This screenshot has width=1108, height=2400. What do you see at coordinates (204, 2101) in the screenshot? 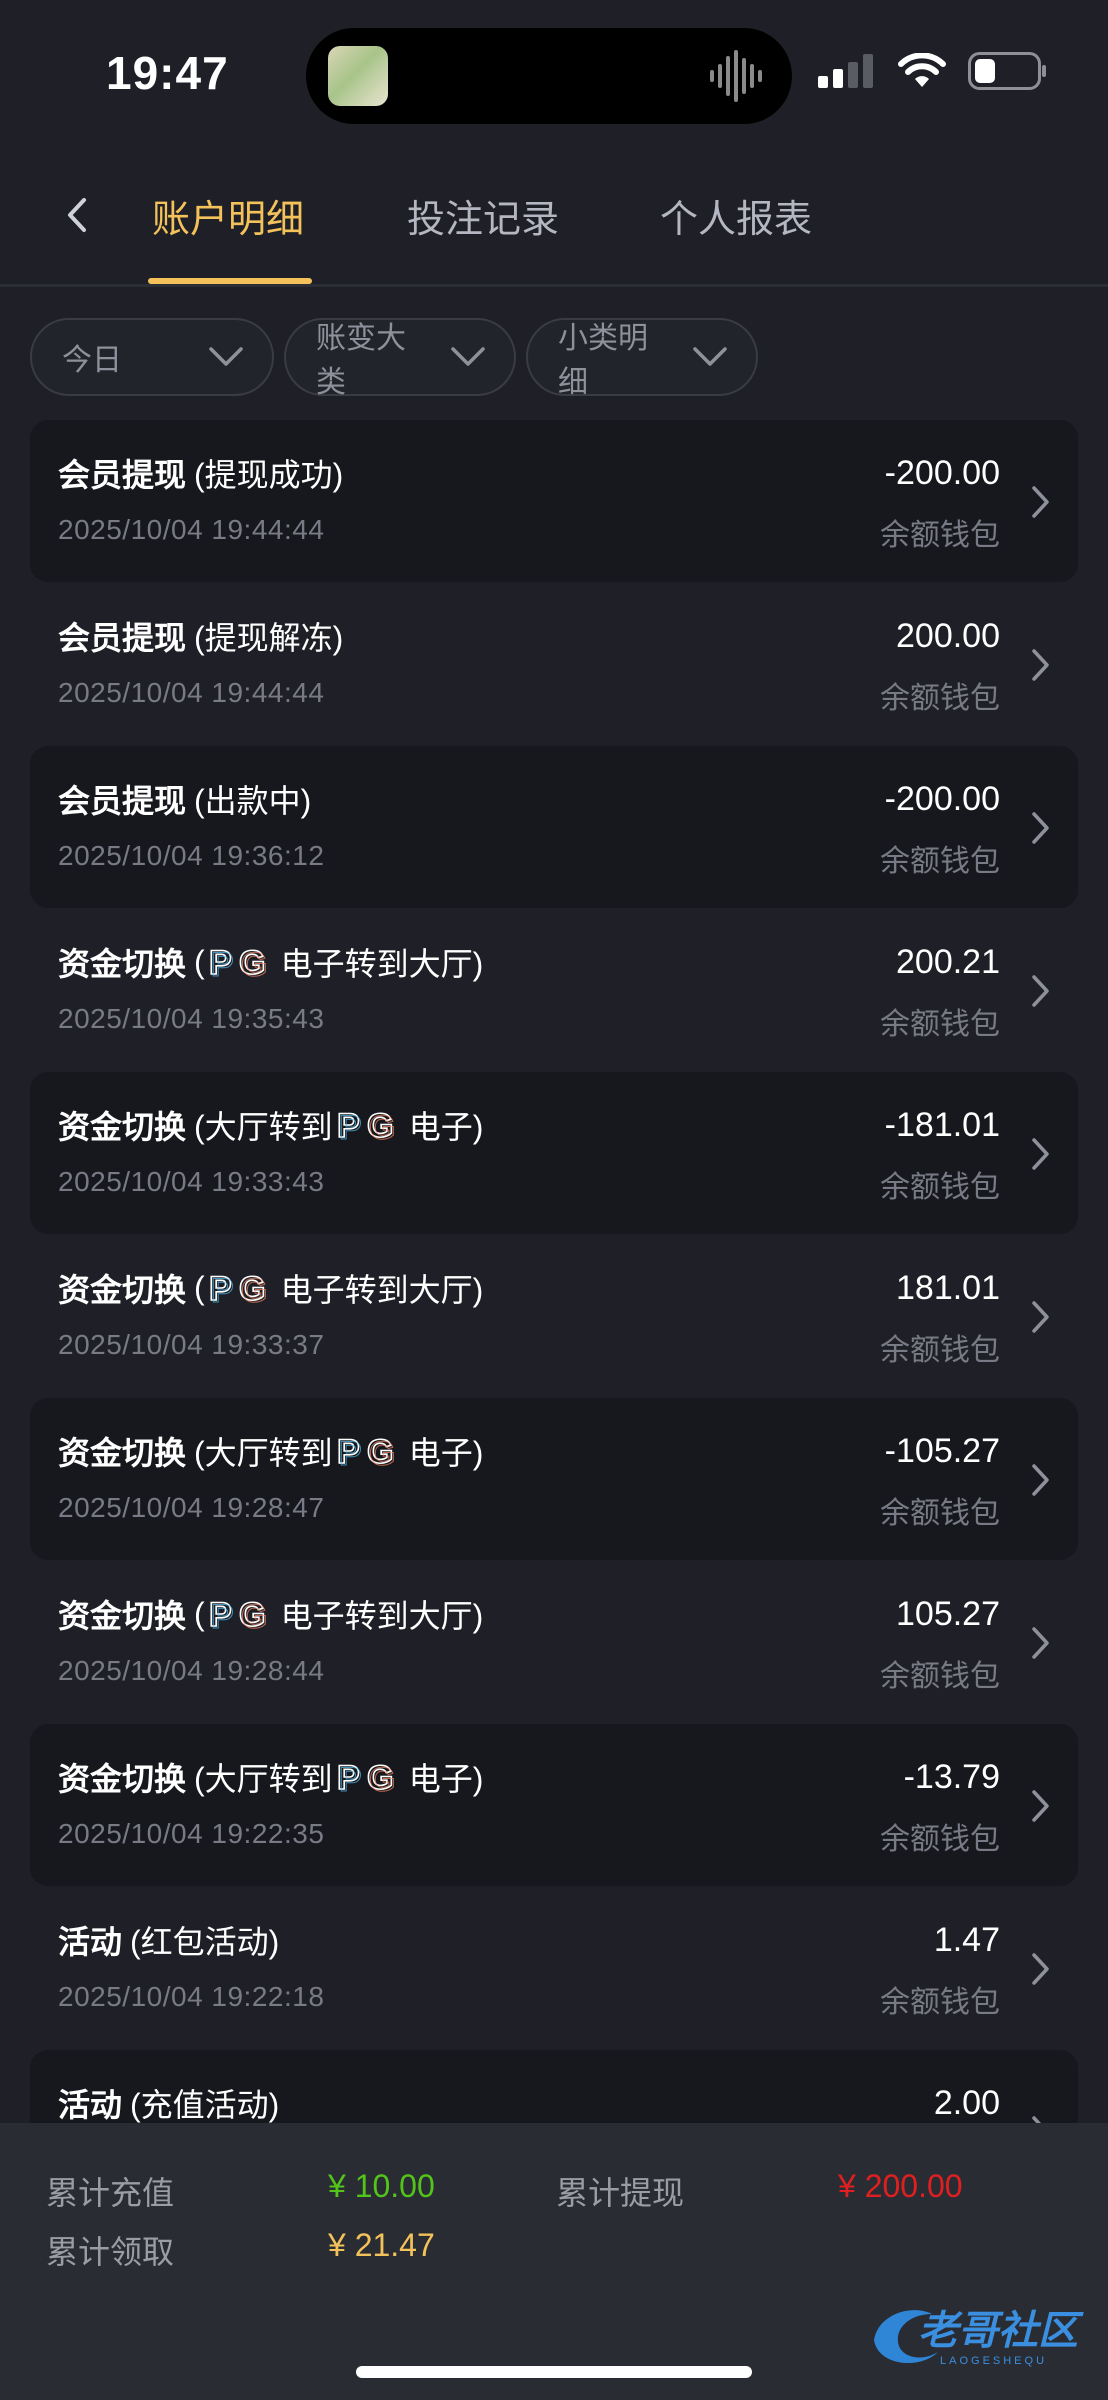
I see `record-detail: (充值活动)` at bounding box center [204, 2101].